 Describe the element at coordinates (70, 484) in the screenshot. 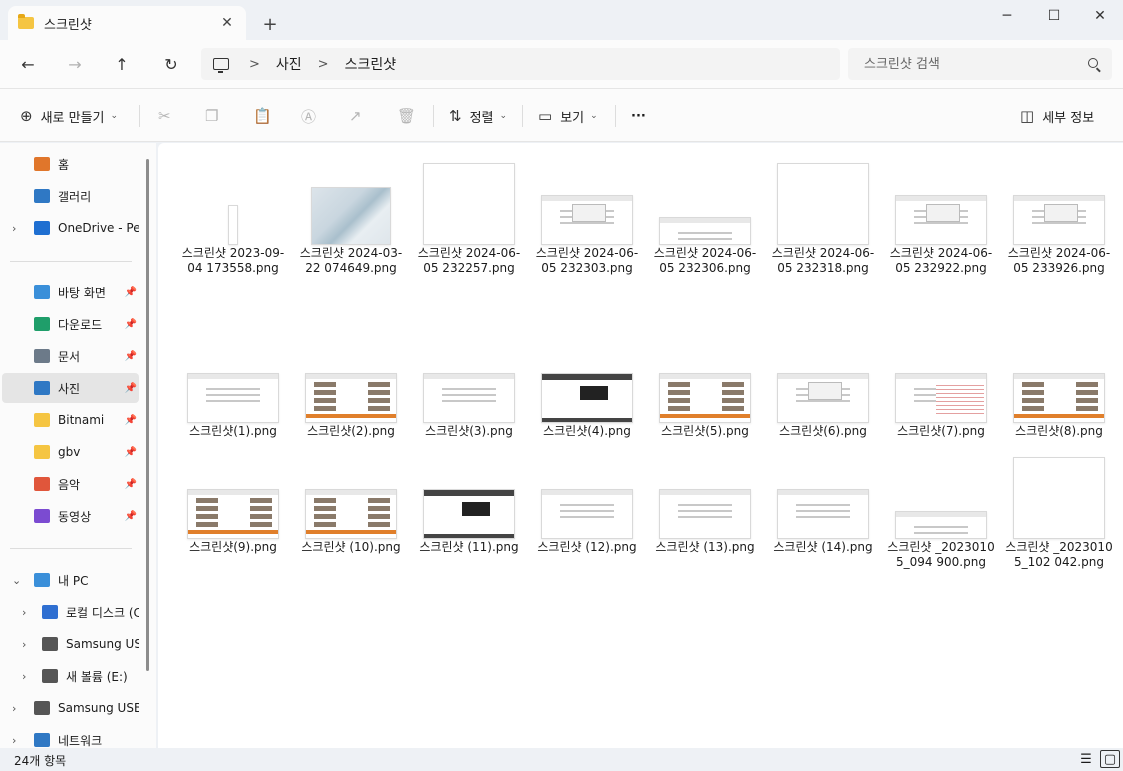

I see `sidebar-item: 음악 📌` at that location.